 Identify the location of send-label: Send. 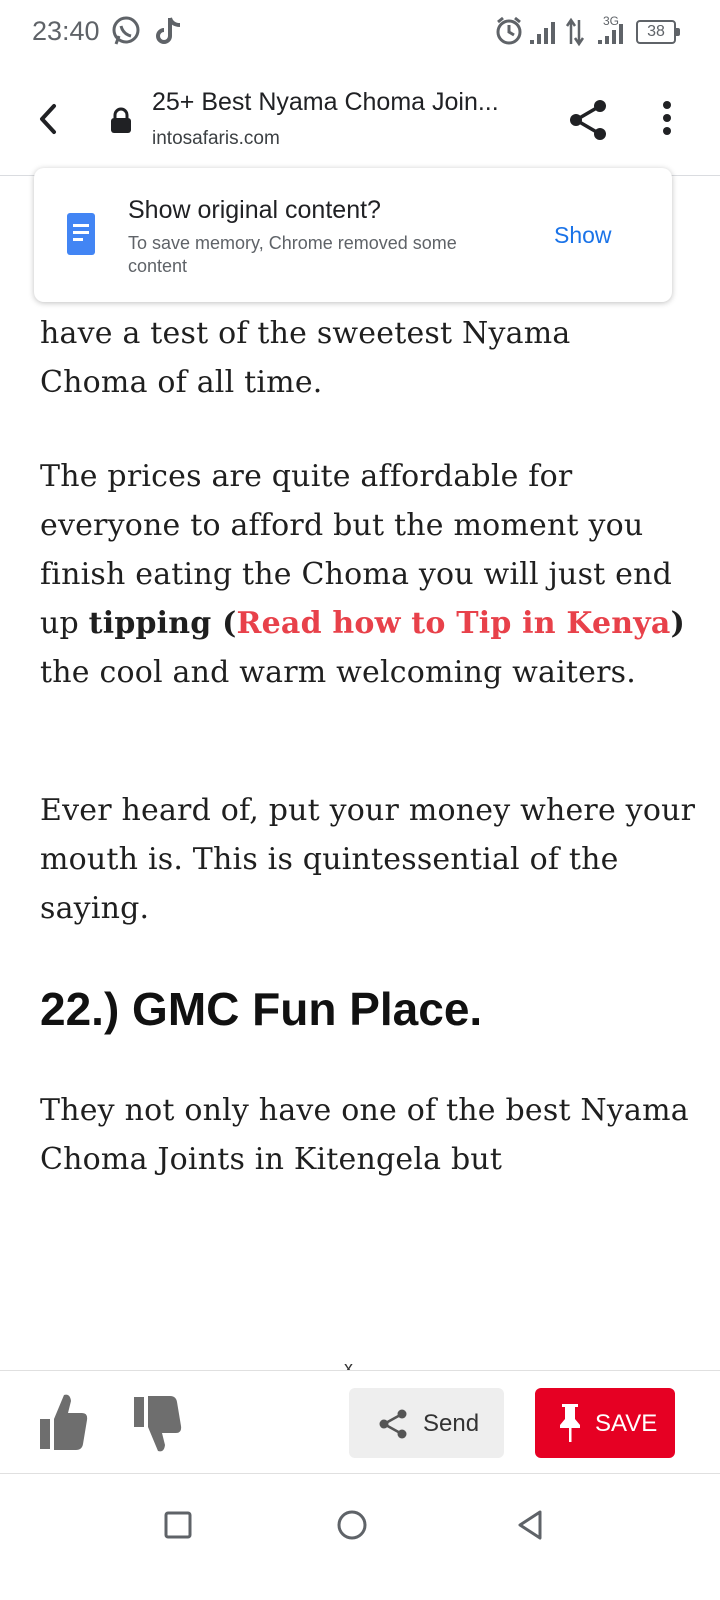
(451, 1423).